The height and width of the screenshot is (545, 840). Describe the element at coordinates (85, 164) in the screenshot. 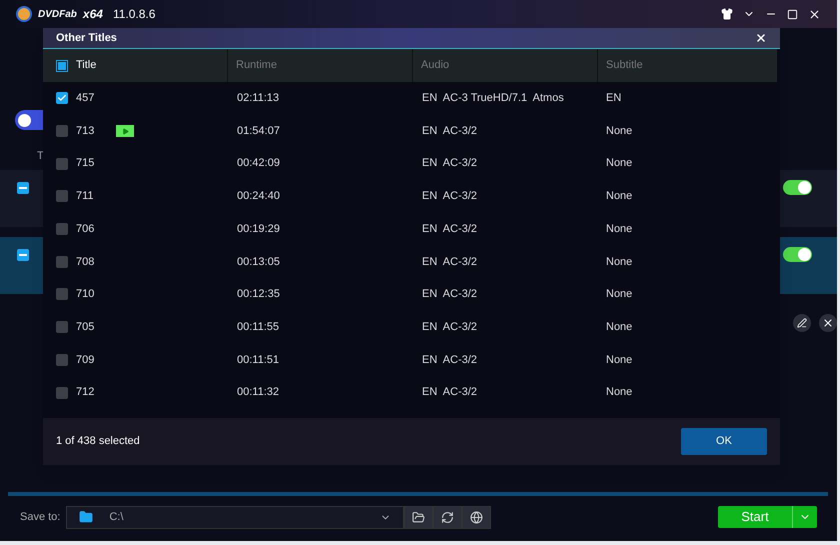

I see `title-number: 715` at that location.